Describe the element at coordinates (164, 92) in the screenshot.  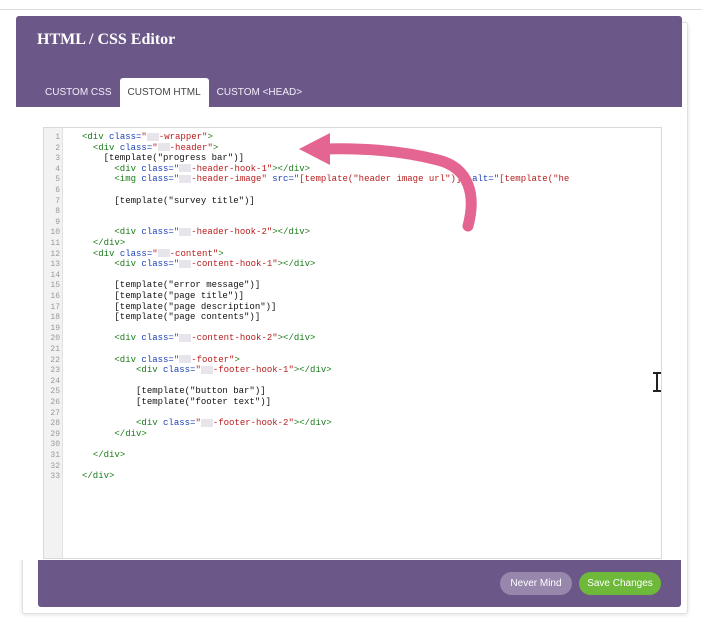
I see `tab-custom-html: CUSTOM HTML` at that location.